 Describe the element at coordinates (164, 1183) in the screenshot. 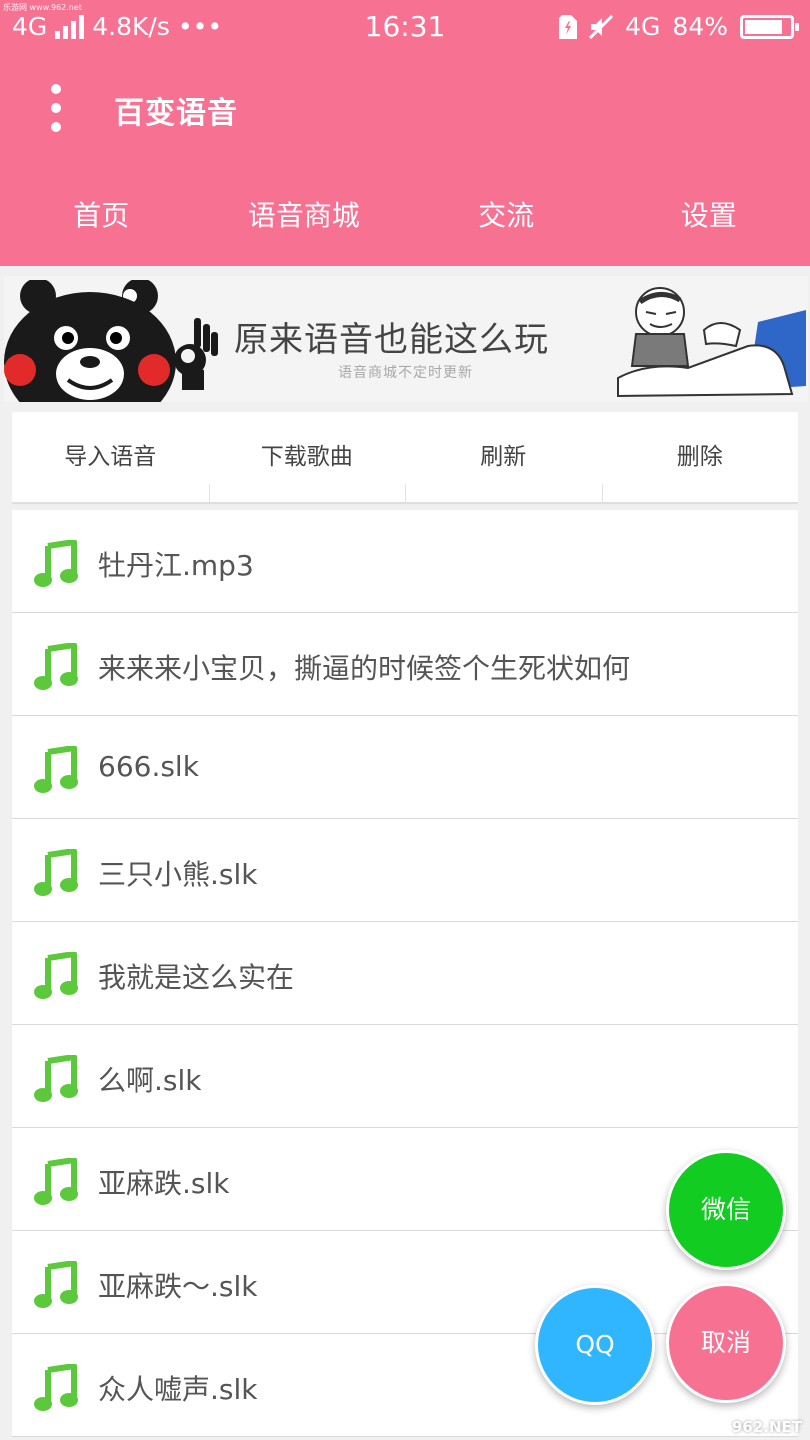

I see `file-name: 亚麻跌.slk` at that location.